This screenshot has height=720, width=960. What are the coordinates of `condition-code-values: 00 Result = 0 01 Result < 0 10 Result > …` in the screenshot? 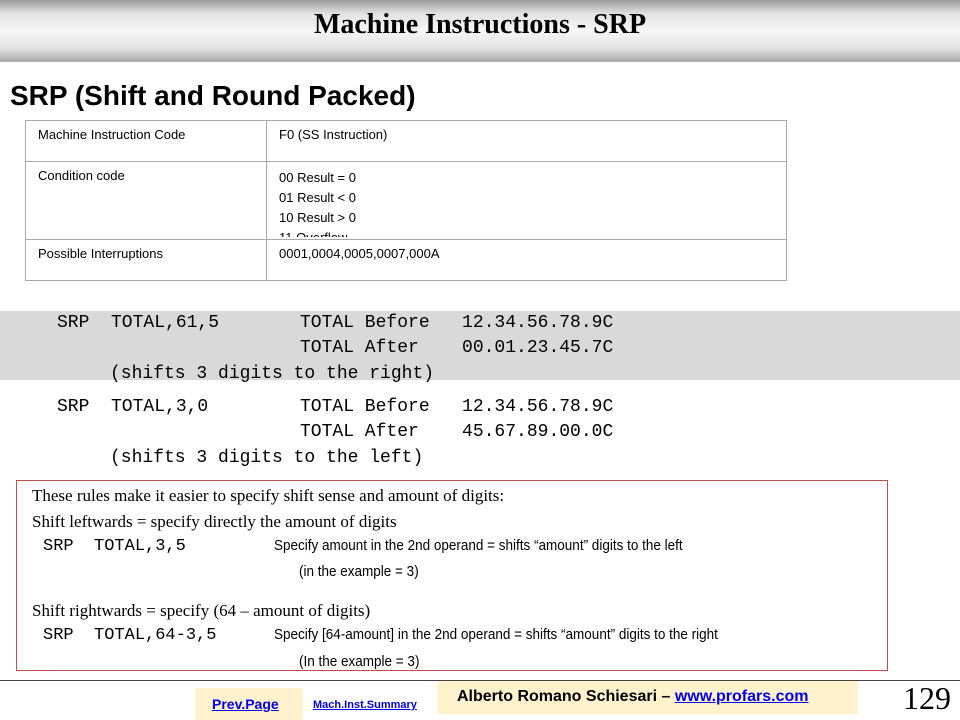 It's located at (526, 200).